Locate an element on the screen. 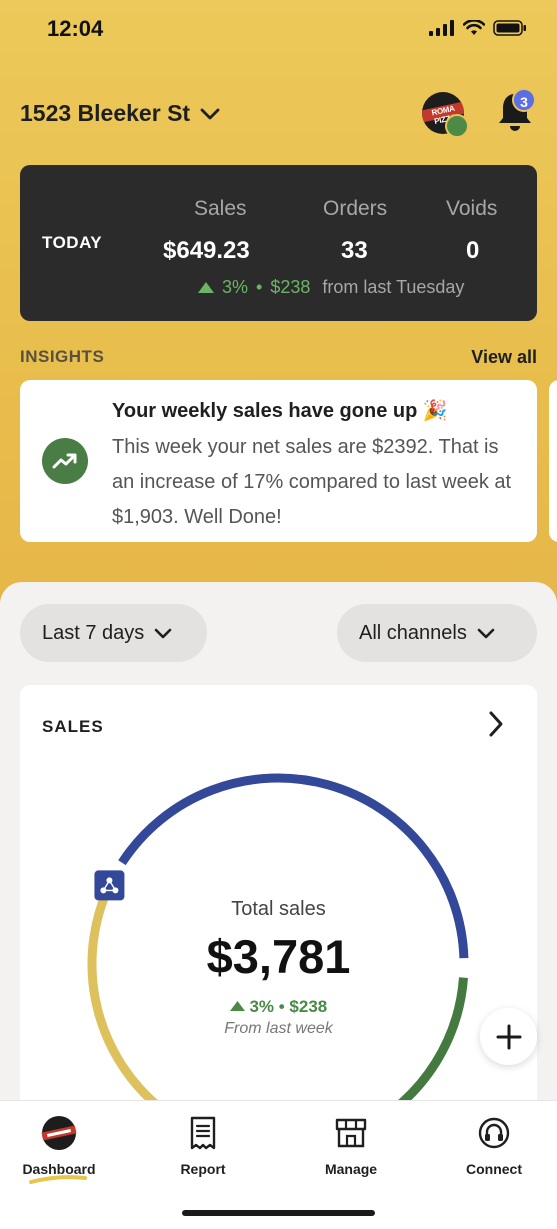  plus-icon is located at coordinates (508, 1036).